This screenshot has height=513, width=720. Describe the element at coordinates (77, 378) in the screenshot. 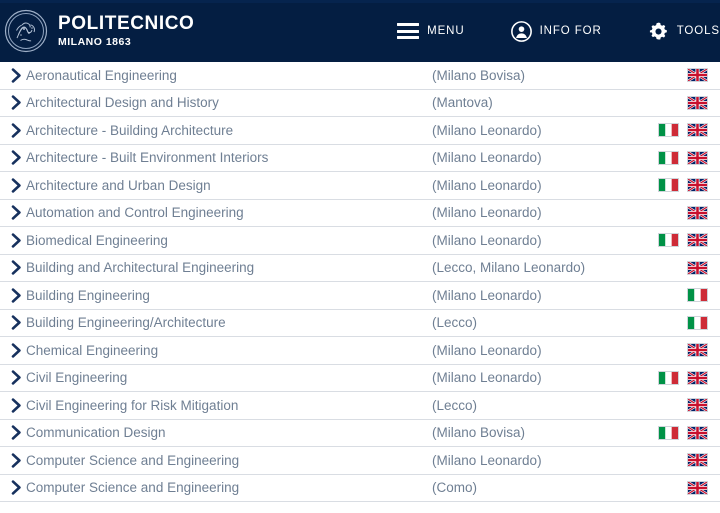

I see `course-name: Civil Engineering` at that location.